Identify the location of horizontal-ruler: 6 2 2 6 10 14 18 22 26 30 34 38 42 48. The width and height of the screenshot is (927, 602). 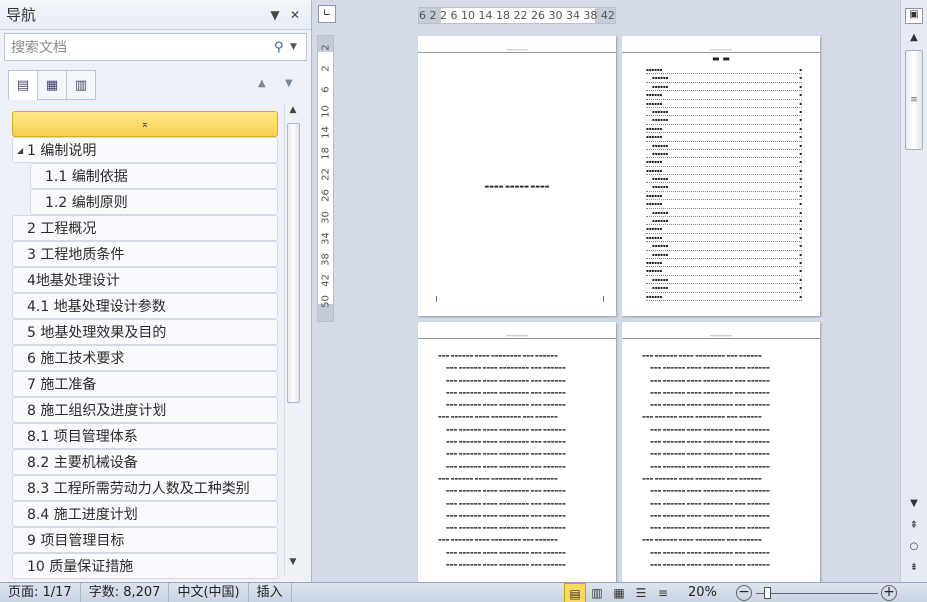
(517, 15).